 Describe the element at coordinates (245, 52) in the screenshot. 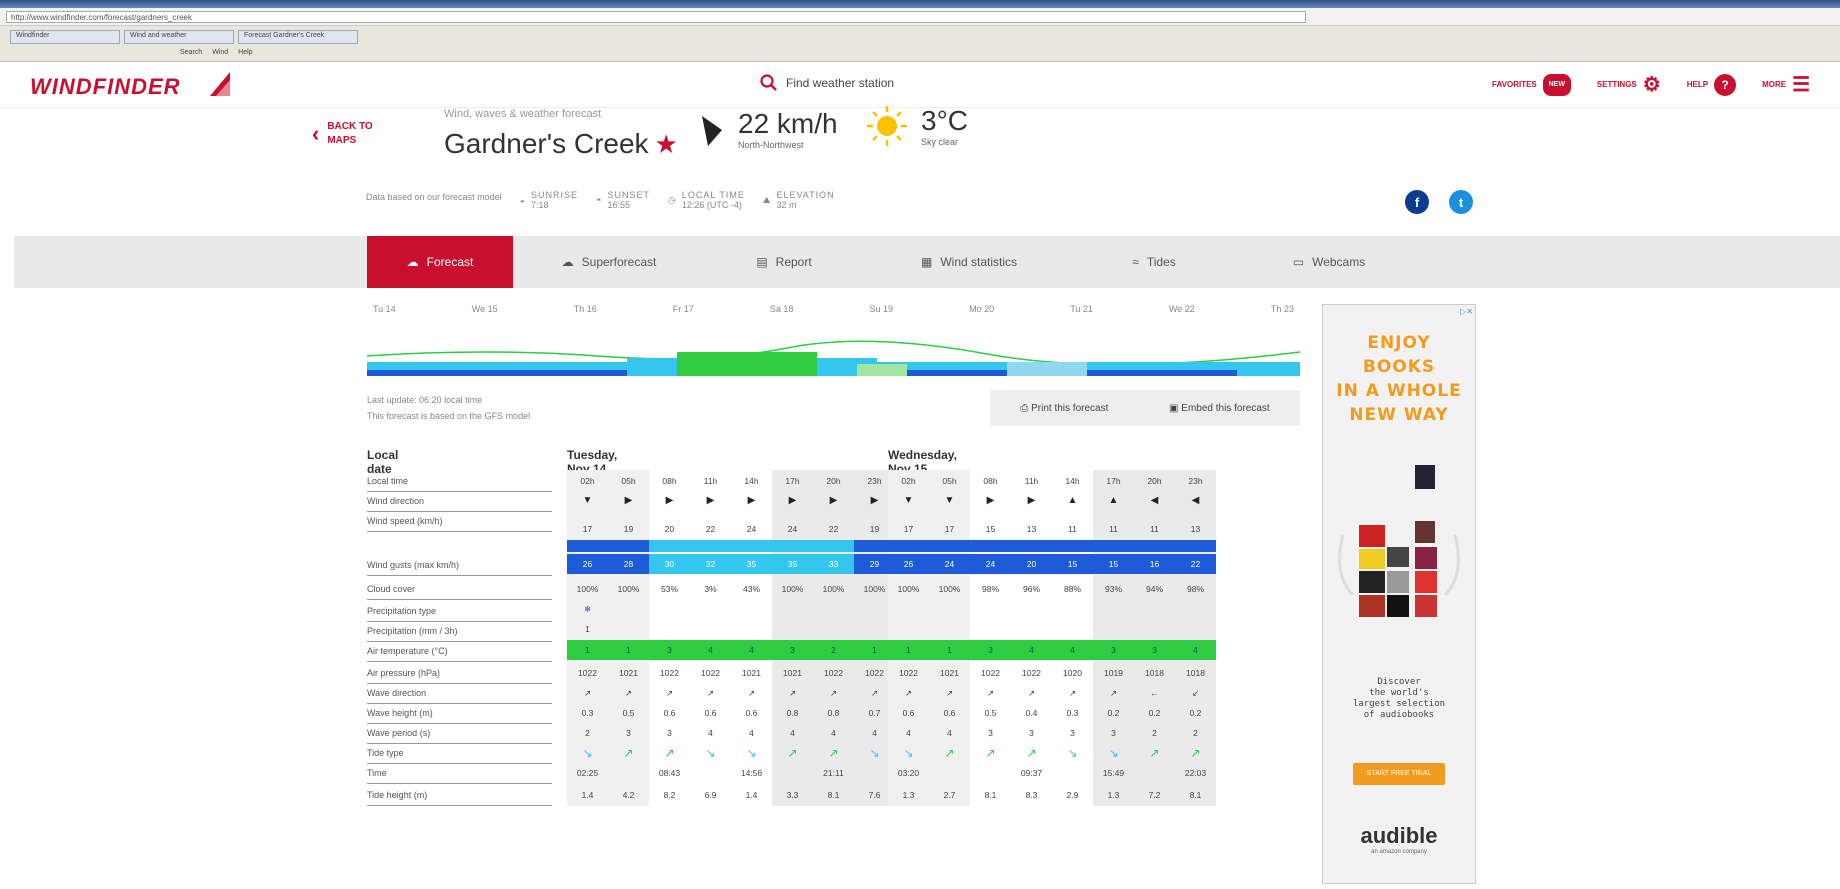

I see `browser-toolbar-item: Help` at that location.